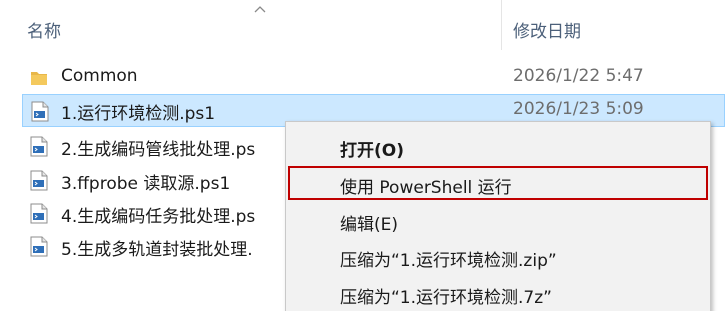  I want to click on menu-item-label: 使用 PowerShell 运行, so click(426, 188).